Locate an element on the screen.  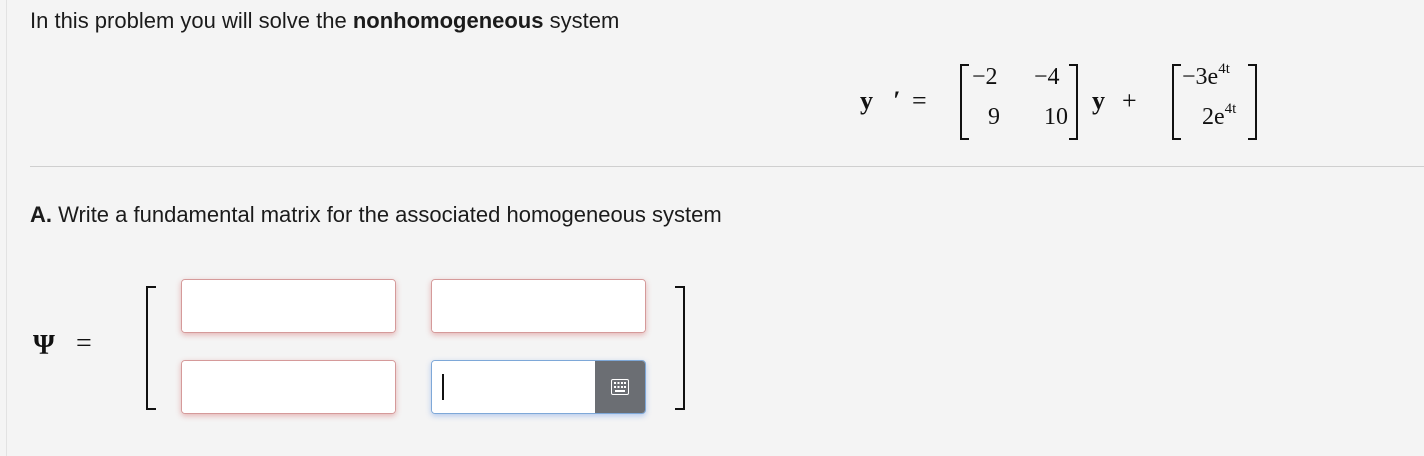
plus-sign: + is located at coordinates (1129, 100).